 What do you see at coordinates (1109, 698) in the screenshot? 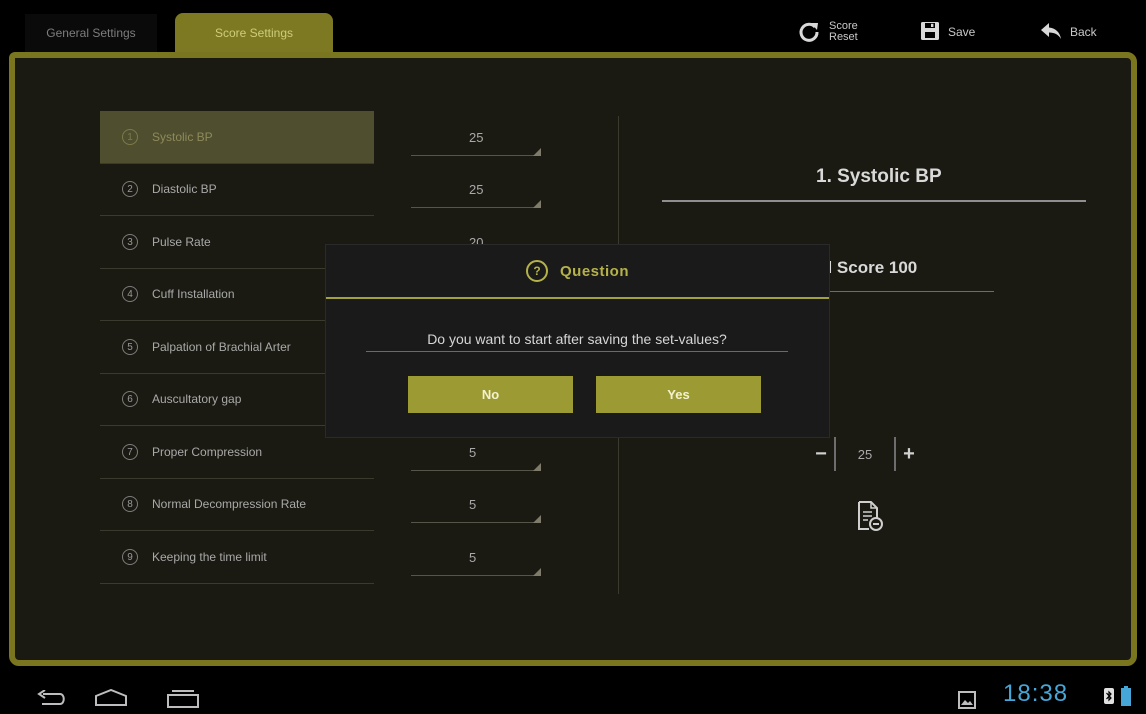
I see `bluetooth-icon` at bounding box center [1109, 698].